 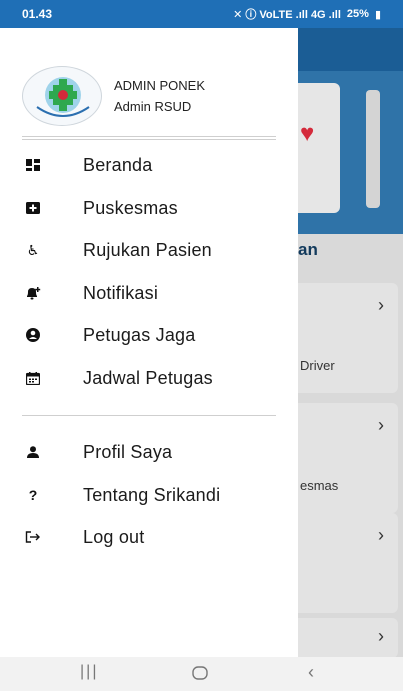 I want to click on menu-item-puskesmas: Puskesmas, so click(x=149, y=208).